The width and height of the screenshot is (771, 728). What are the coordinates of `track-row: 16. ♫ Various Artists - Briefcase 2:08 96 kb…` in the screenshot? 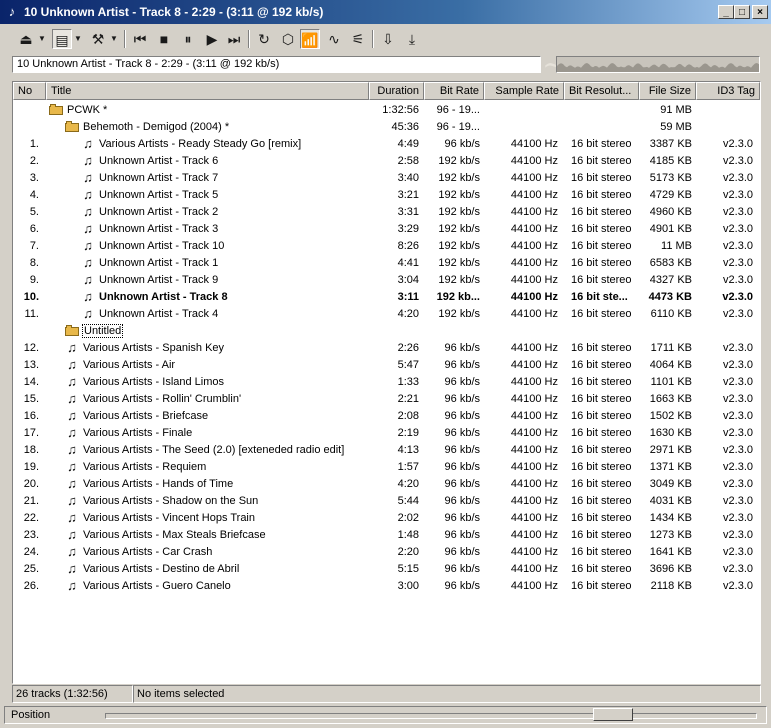 It's located at (386, 416).